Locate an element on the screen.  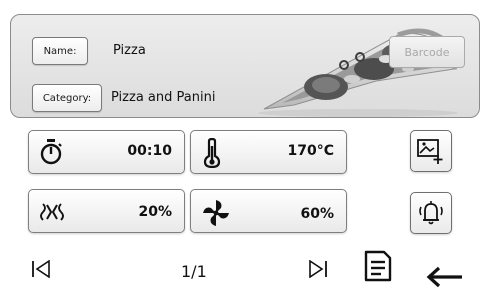
add-image-icon is located at coordinates (430, 151).